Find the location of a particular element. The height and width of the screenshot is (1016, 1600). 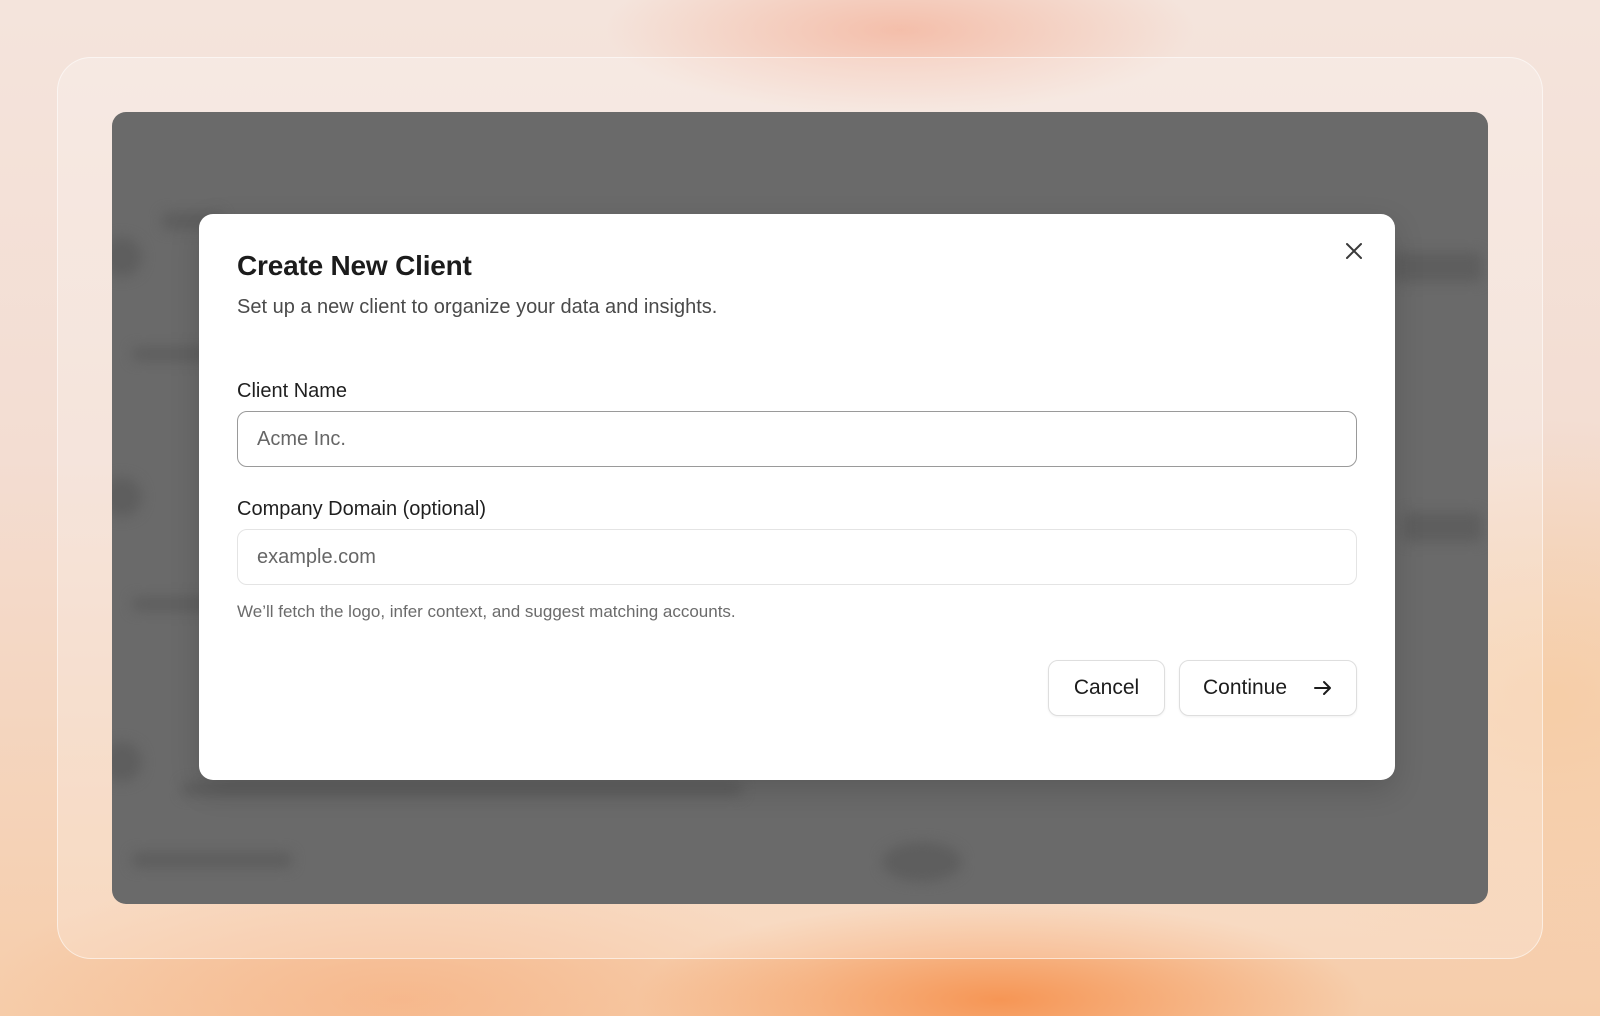

continue-button: Continue is located at coordinates (1268, 688).